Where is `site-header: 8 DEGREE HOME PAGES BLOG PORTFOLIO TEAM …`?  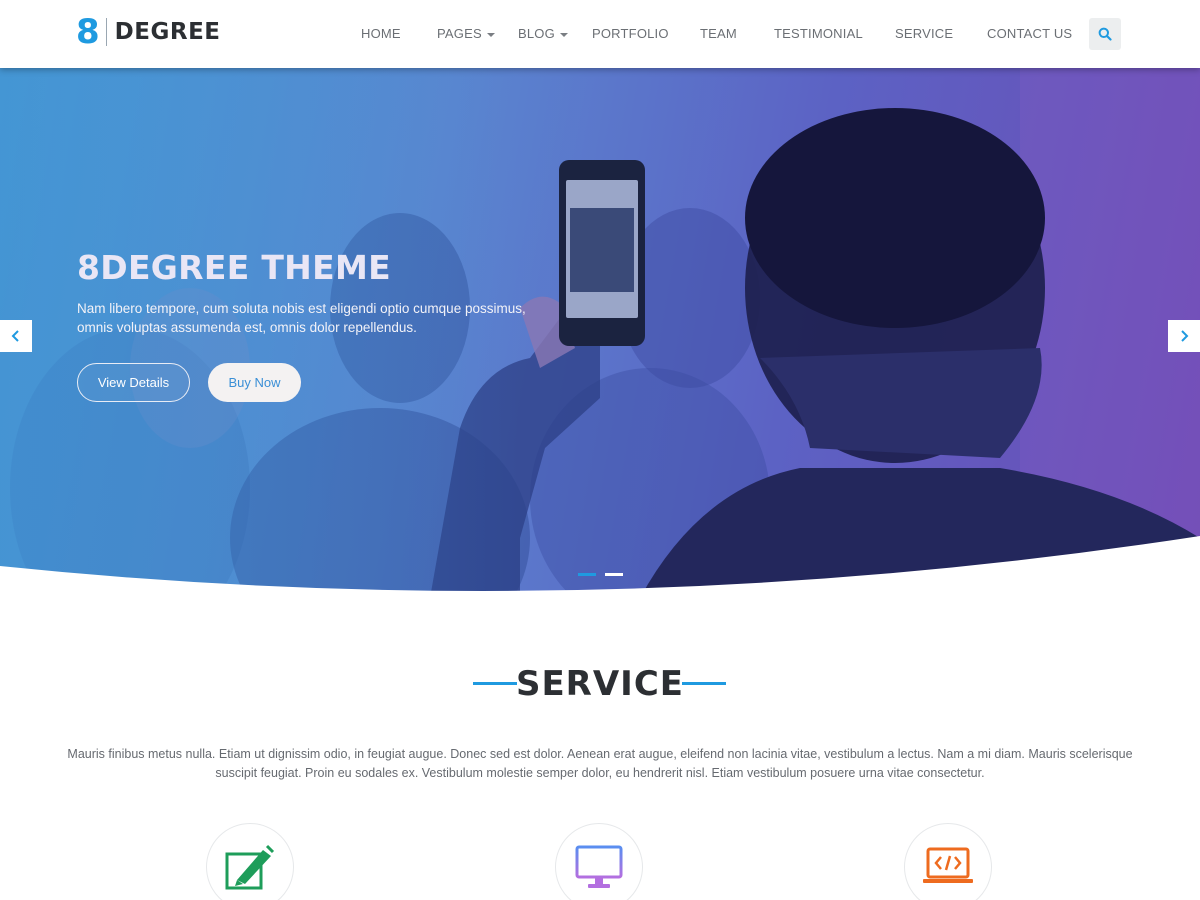
site-header: 8 DEGREE HOME PAGES BLOG PORTFOLIO TEAM … is located at coordinates (600, 34).